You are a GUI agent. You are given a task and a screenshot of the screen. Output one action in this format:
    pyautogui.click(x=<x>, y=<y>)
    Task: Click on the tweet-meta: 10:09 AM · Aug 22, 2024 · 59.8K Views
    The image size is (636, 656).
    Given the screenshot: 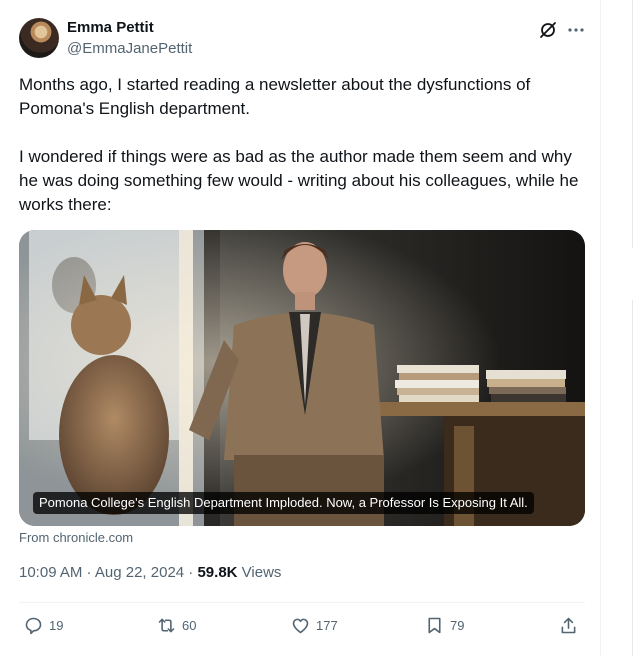 What is the action you would take?
    pyautogui.click(x=150, y=572)
    